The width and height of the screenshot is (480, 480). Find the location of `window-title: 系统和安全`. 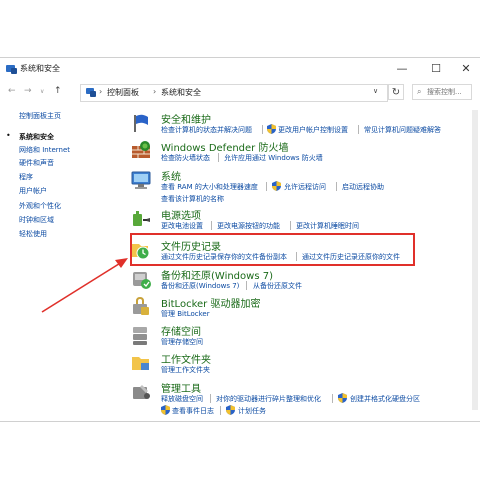

window-title: 系统和安全 is located at coordinates (40, 68).